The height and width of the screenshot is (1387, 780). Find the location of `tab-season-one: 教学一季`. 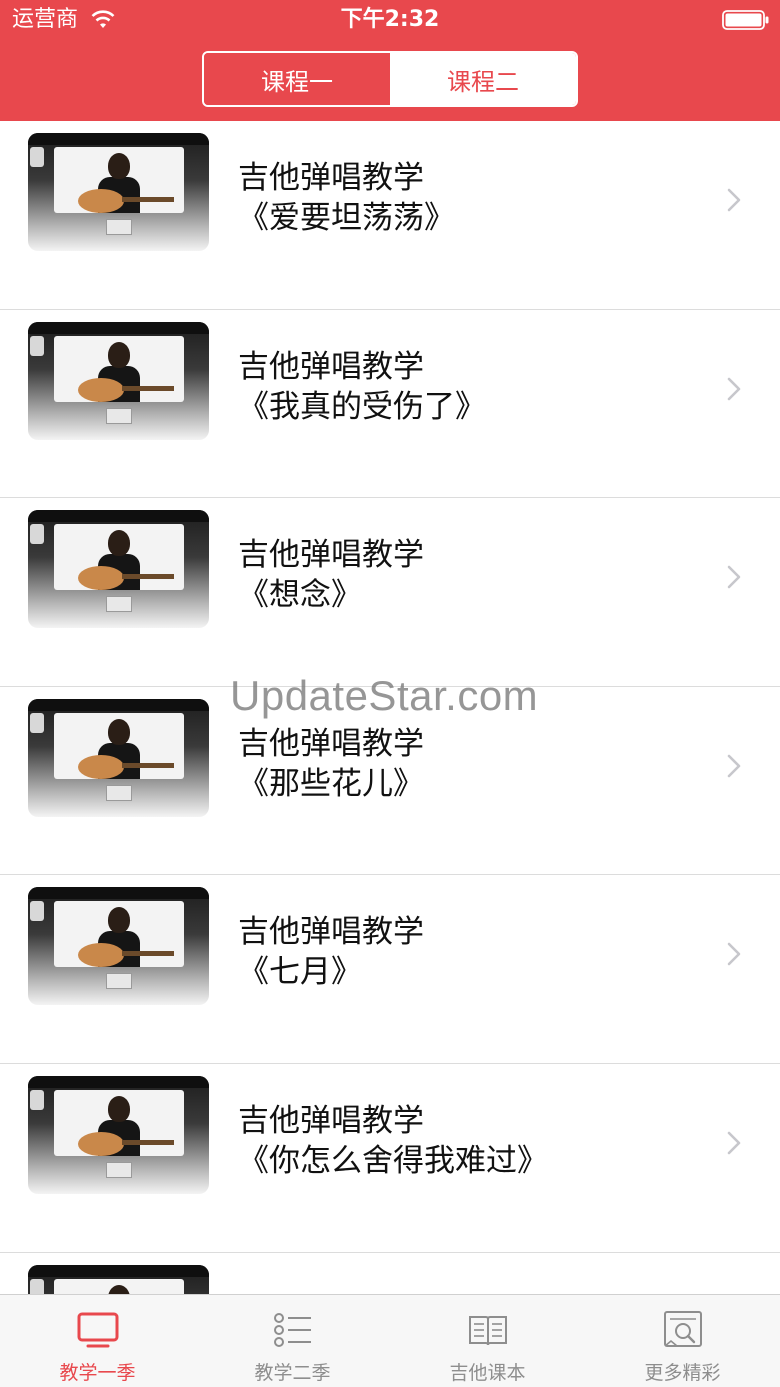

tab-season-one: 教学一季 is located at coordinates (97, 1341).